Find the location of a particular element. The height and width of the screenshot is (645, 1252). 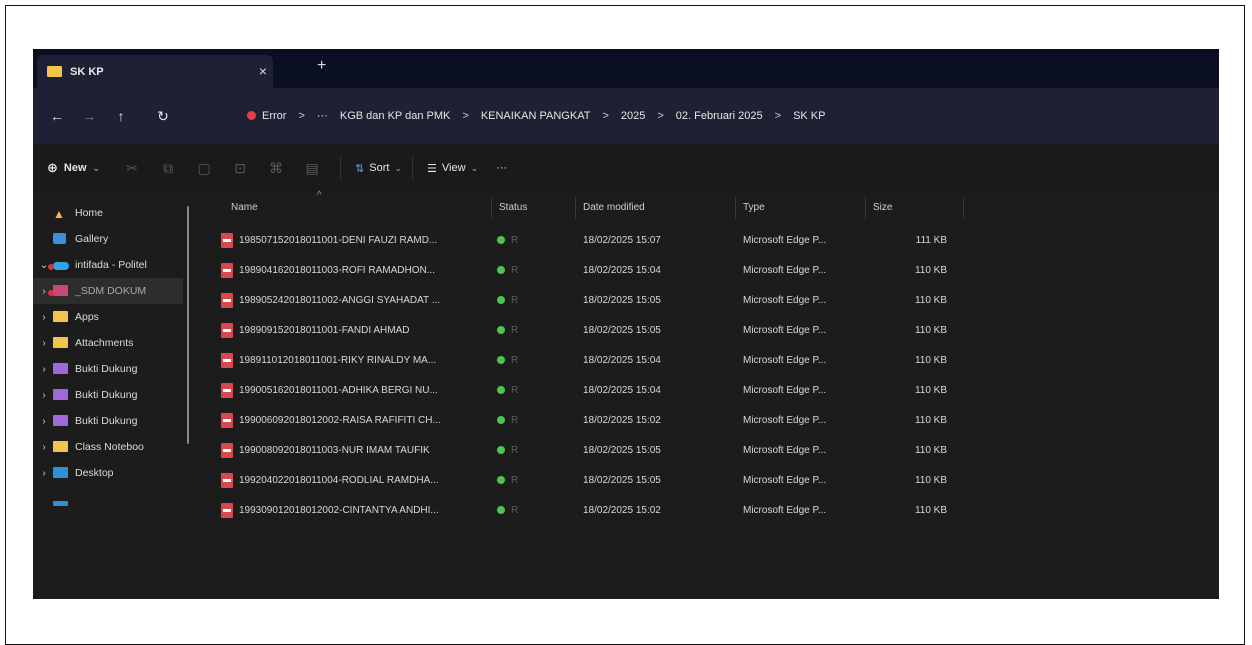

column-header-date: Date modified is located at coordinates (614, 207).